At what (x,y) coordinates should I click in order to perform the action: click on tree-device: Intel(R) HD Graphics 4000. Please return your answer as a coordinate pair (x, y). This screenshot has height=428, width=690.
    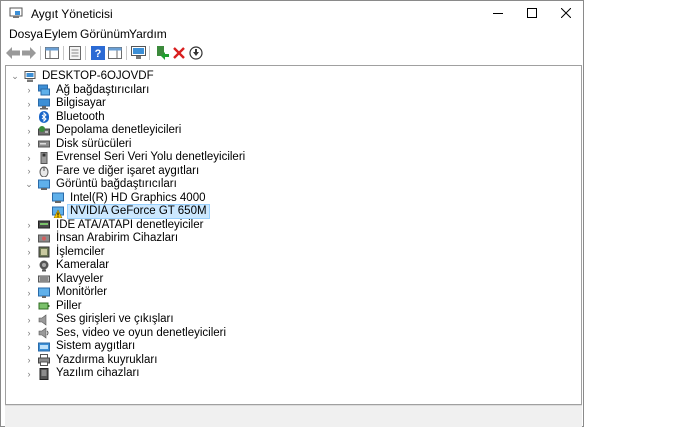
    Looking at the image, I should click on (123, 198).